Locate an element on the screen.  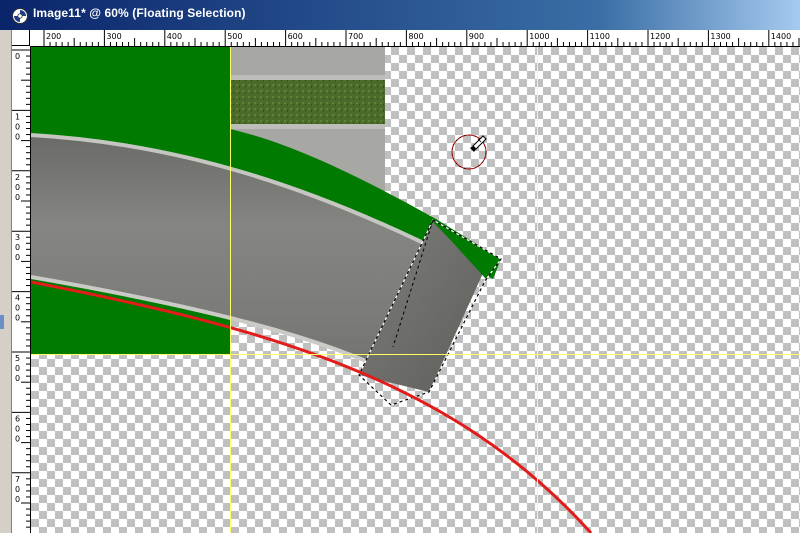
hruler-label: 200 is located at coordinates (53, 36).